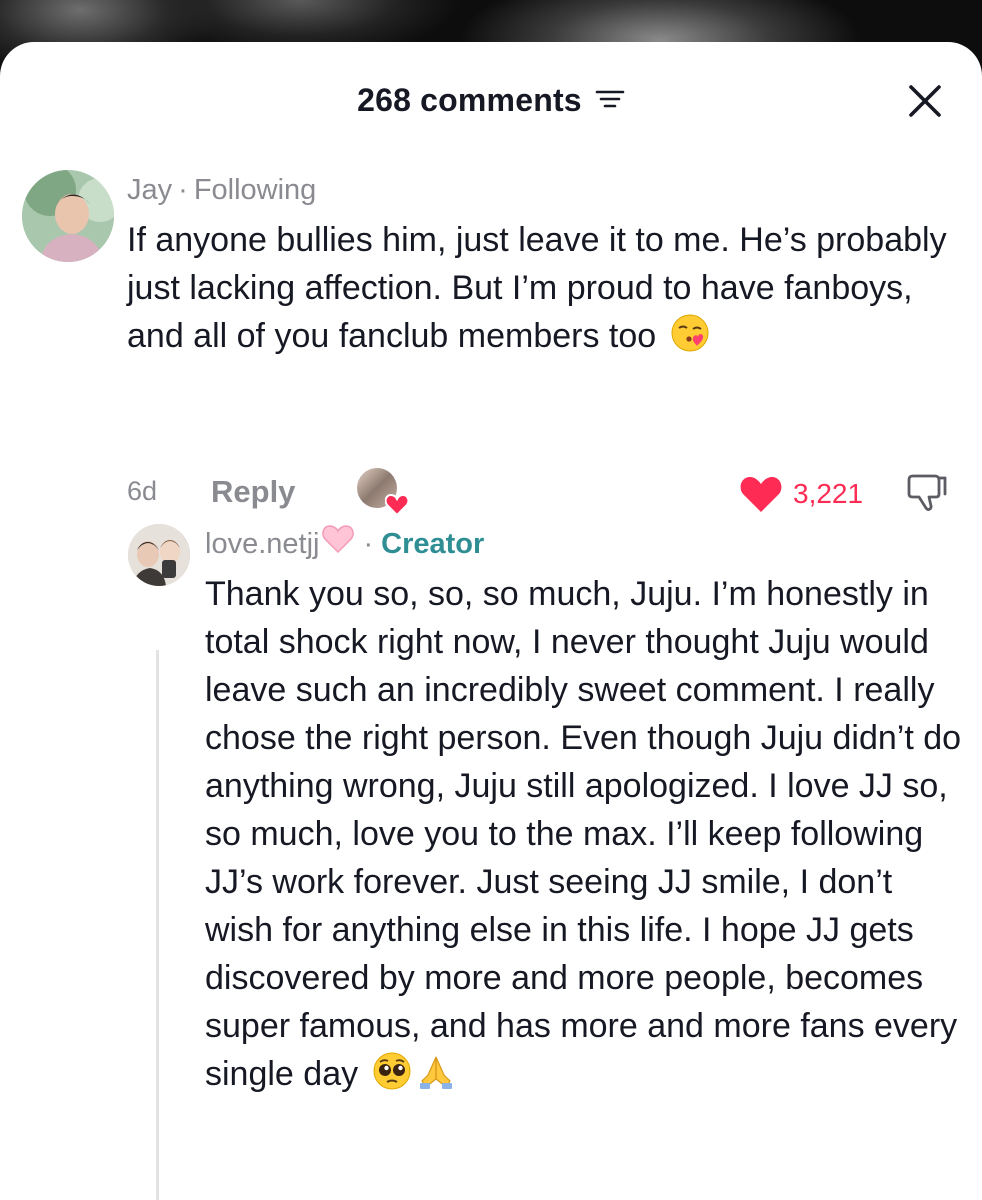  What do you see at coordinates (157, 925) in the screenshot?
I see `reply-thread-line` at bounding box center [157, 925].